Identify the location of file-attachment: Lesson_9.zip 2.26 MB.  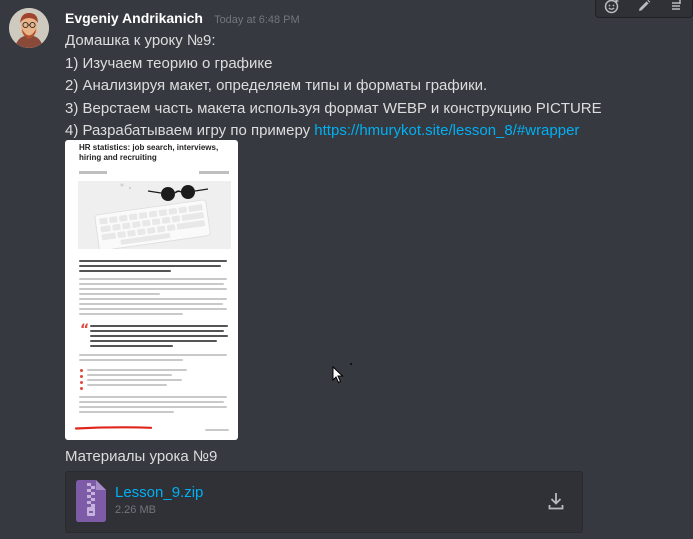
(324, 502).